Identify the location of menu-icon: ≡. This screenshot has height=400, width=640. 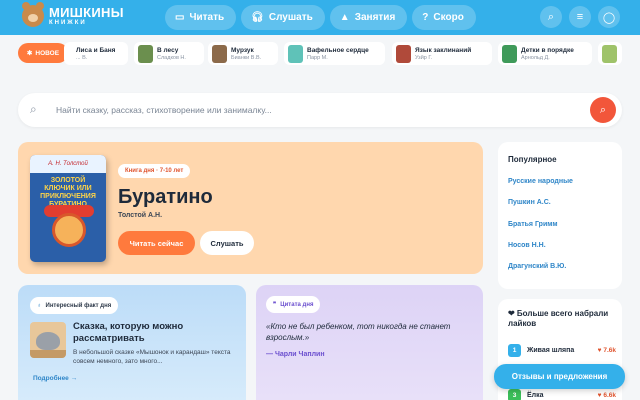
(580, 17).